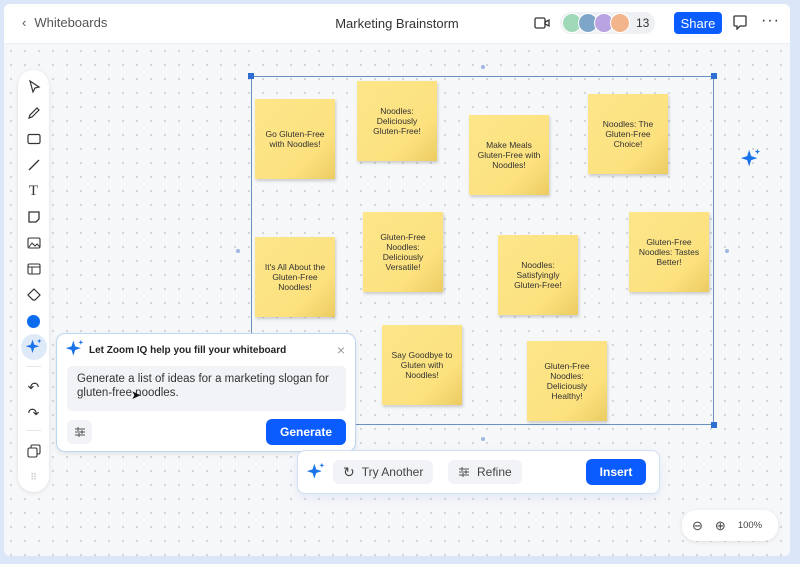 The image size is (800, 564). I want to click on zoom-in-icon: ⊕, so click(720, 526).